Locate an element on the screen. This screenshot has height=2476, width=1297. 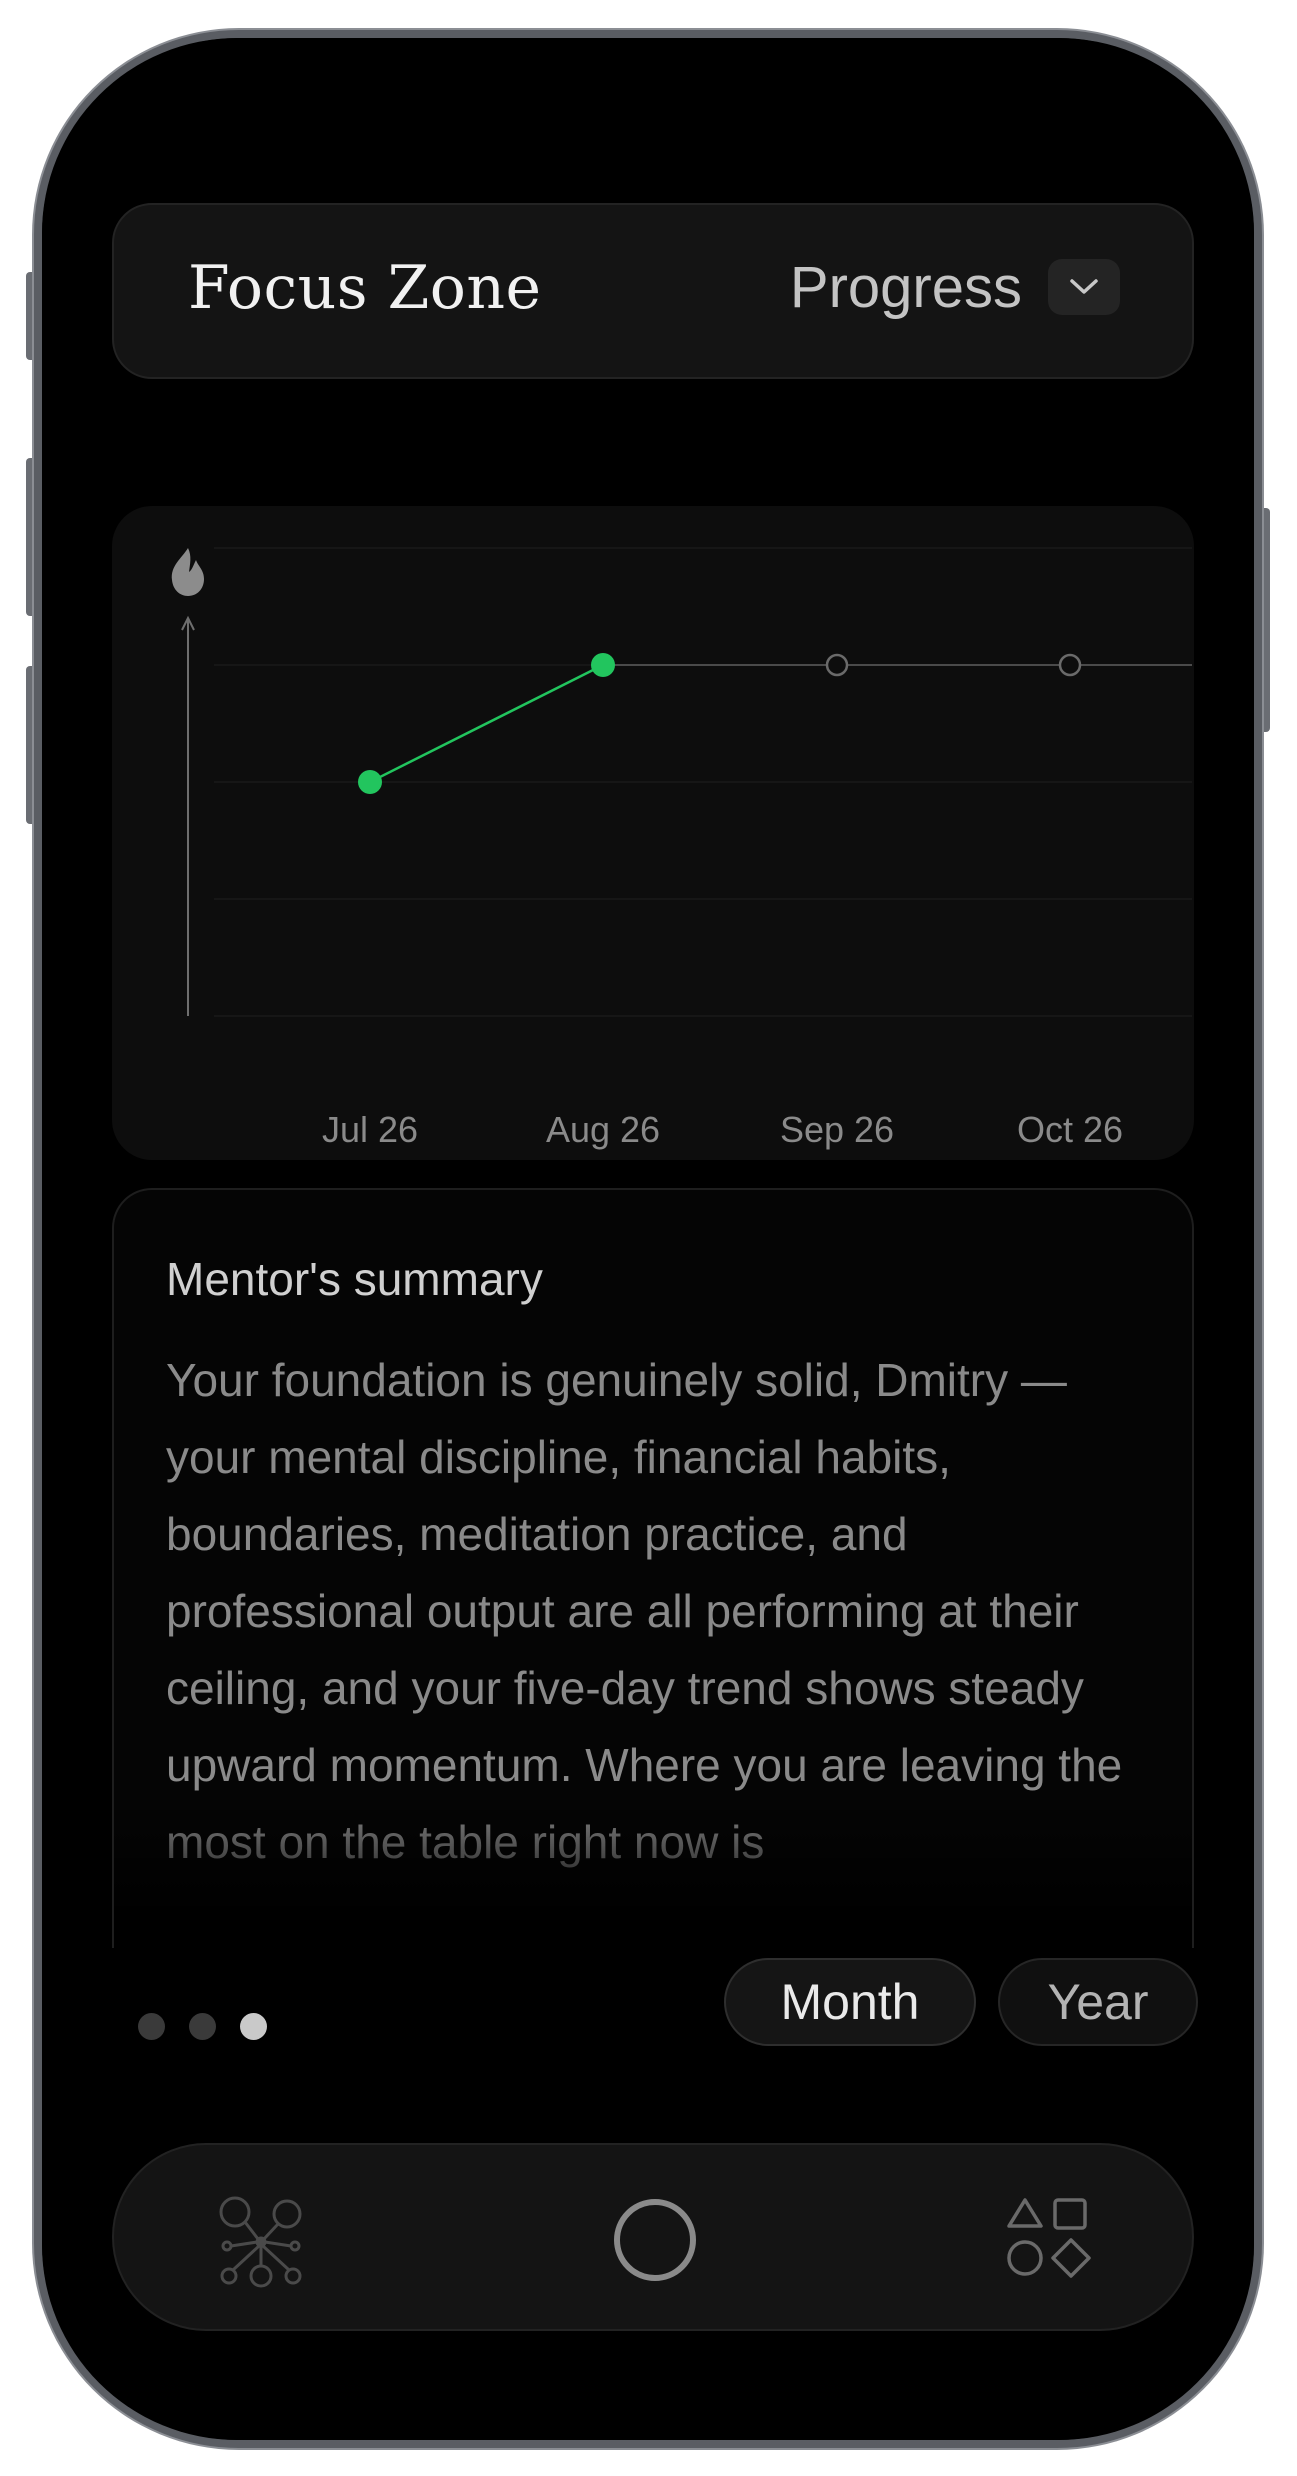
summary-fade-overlay is located at coordinates (653, 1873).